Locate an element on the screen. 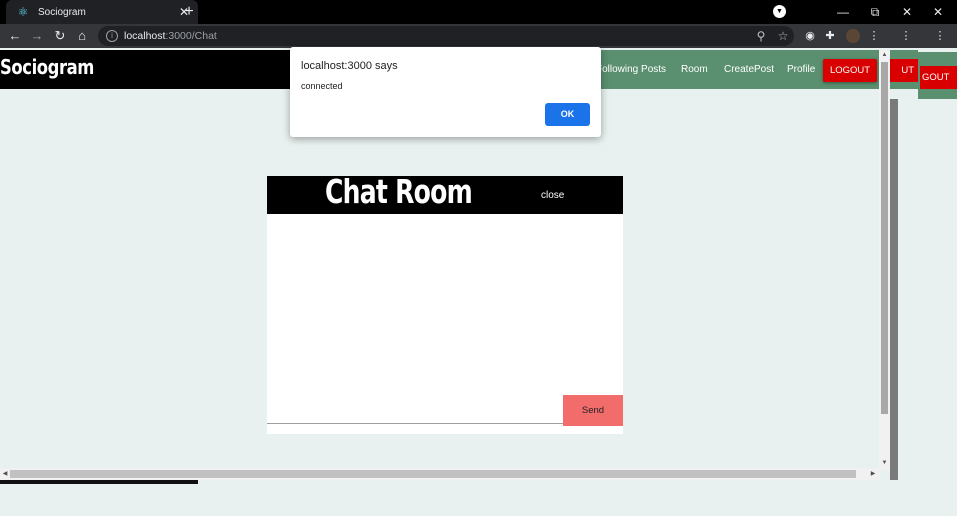 Image resolution: width=957 pixels, height=516 pixels. scroll-right-icon: ▶ is located at coordinates (873, 474).